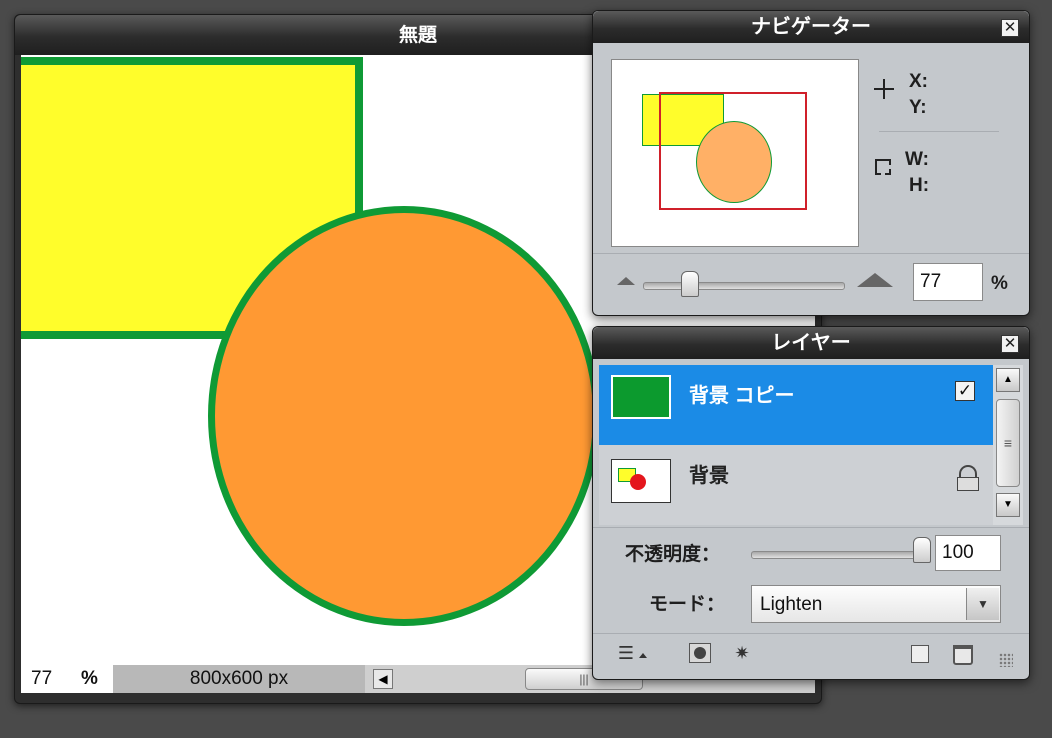 The width and height of the screenshot is (1052, 738). I want to click on mask-icon, so click(700, 653).